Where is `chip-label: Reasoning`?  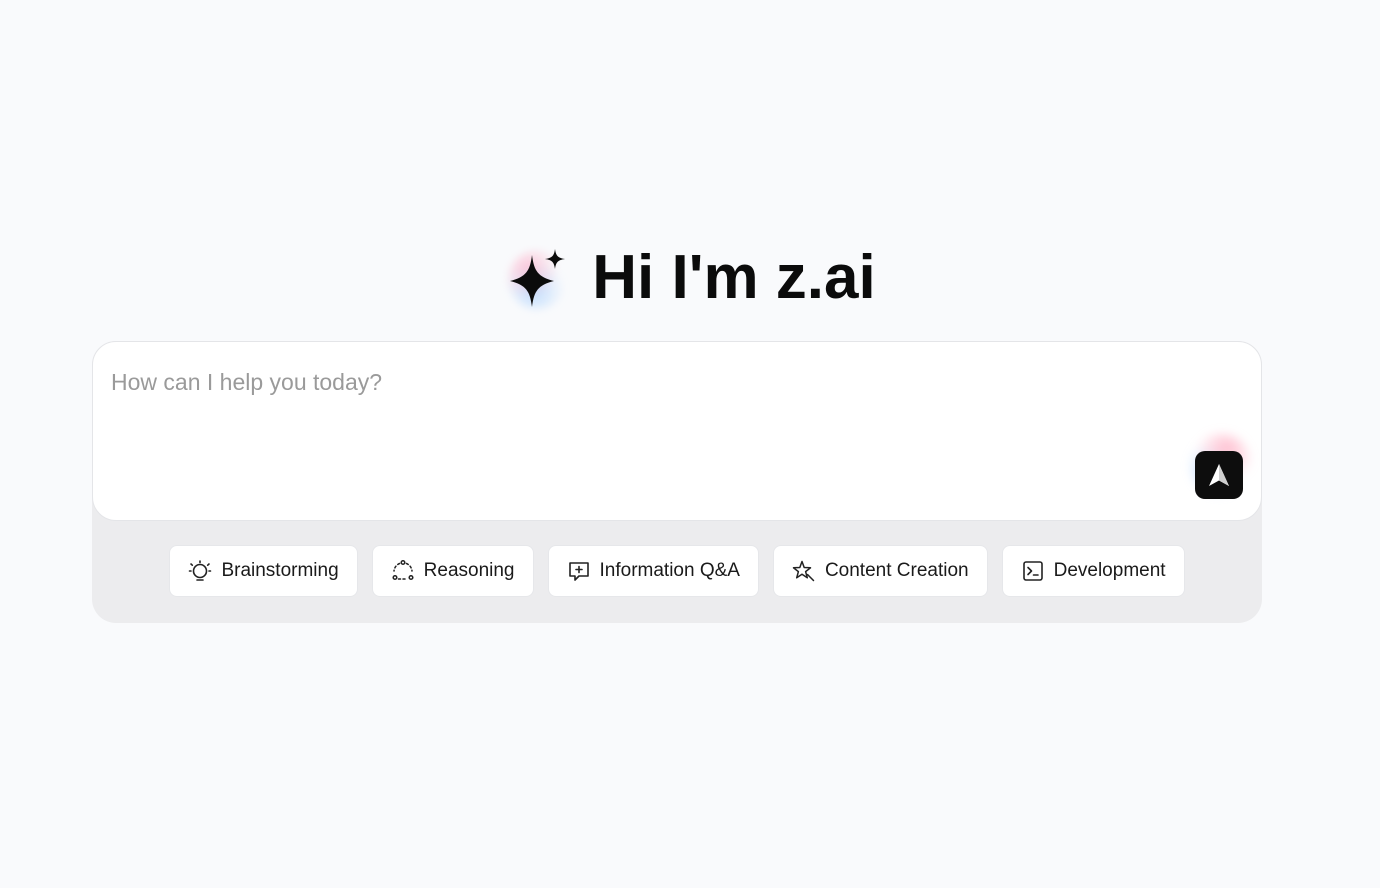
chip-label: Reasoning is located at coordinates (469, 570).